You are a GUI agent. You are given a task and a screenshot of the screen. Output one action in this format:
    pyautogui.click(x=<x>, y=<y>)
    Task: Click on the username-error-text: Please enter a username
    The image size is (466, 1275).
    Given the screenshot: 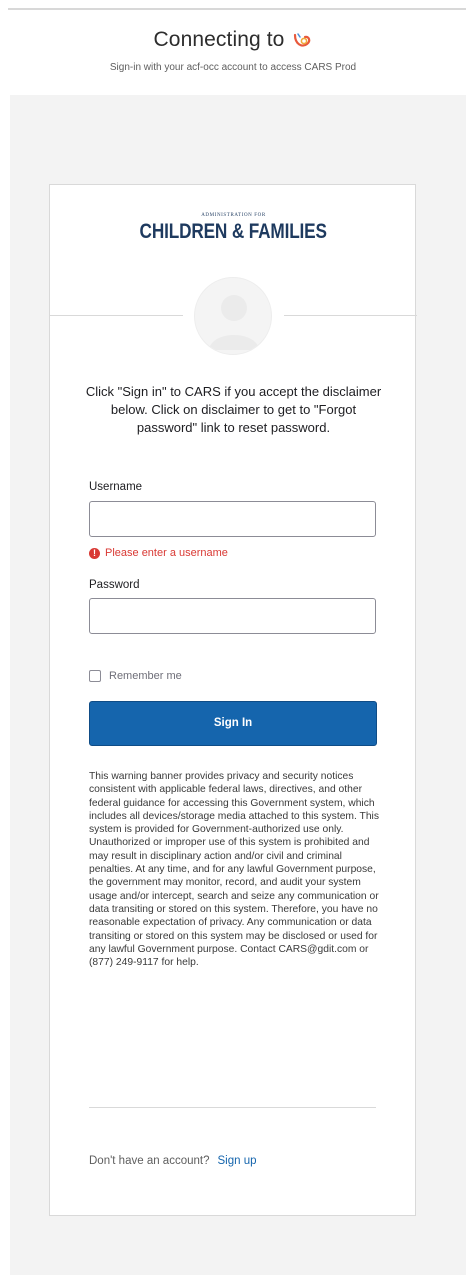 What is the action you would take?
    pyautogui.click(x=166, y=553)
    